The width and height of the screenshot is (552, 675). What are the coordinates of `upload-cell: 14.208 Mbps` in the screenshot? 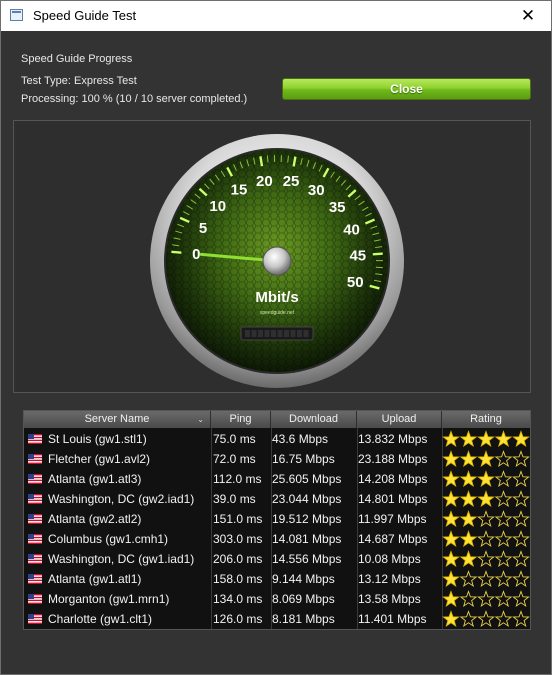 It's located at (393, 479).